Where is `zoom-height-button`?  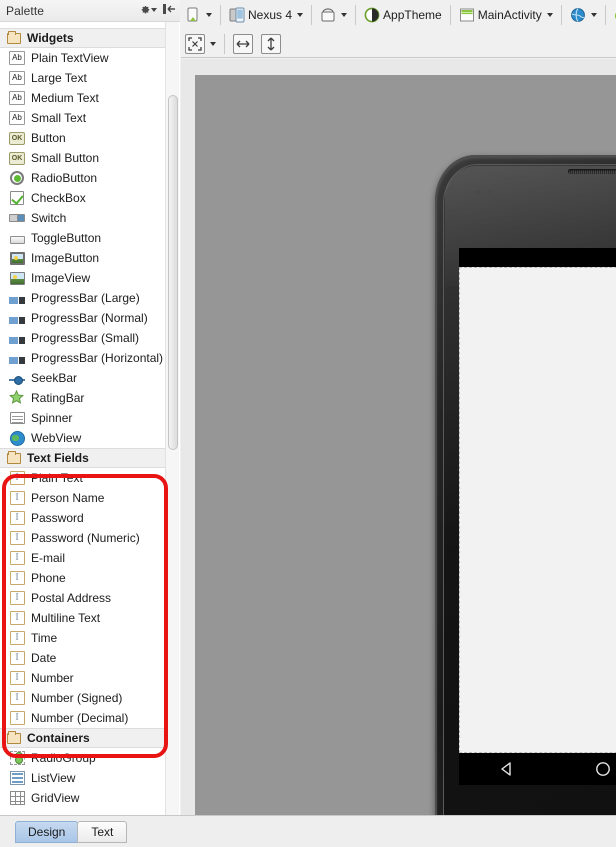 zoom-height-button is located at coordinates (271, 44).